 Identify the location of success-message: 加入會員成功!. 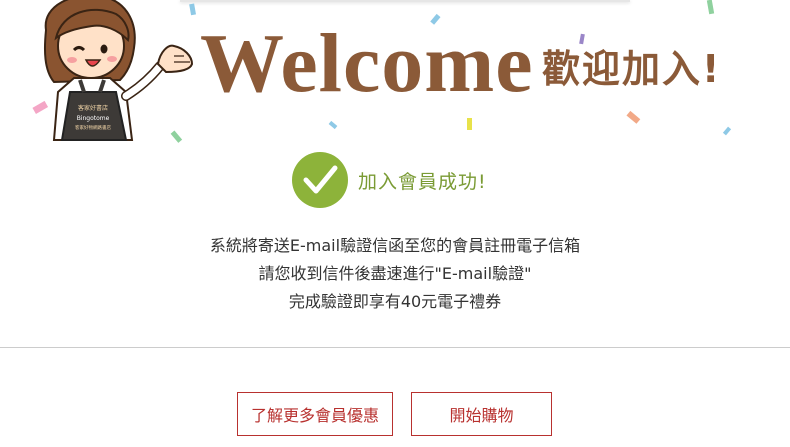
(422, 181).